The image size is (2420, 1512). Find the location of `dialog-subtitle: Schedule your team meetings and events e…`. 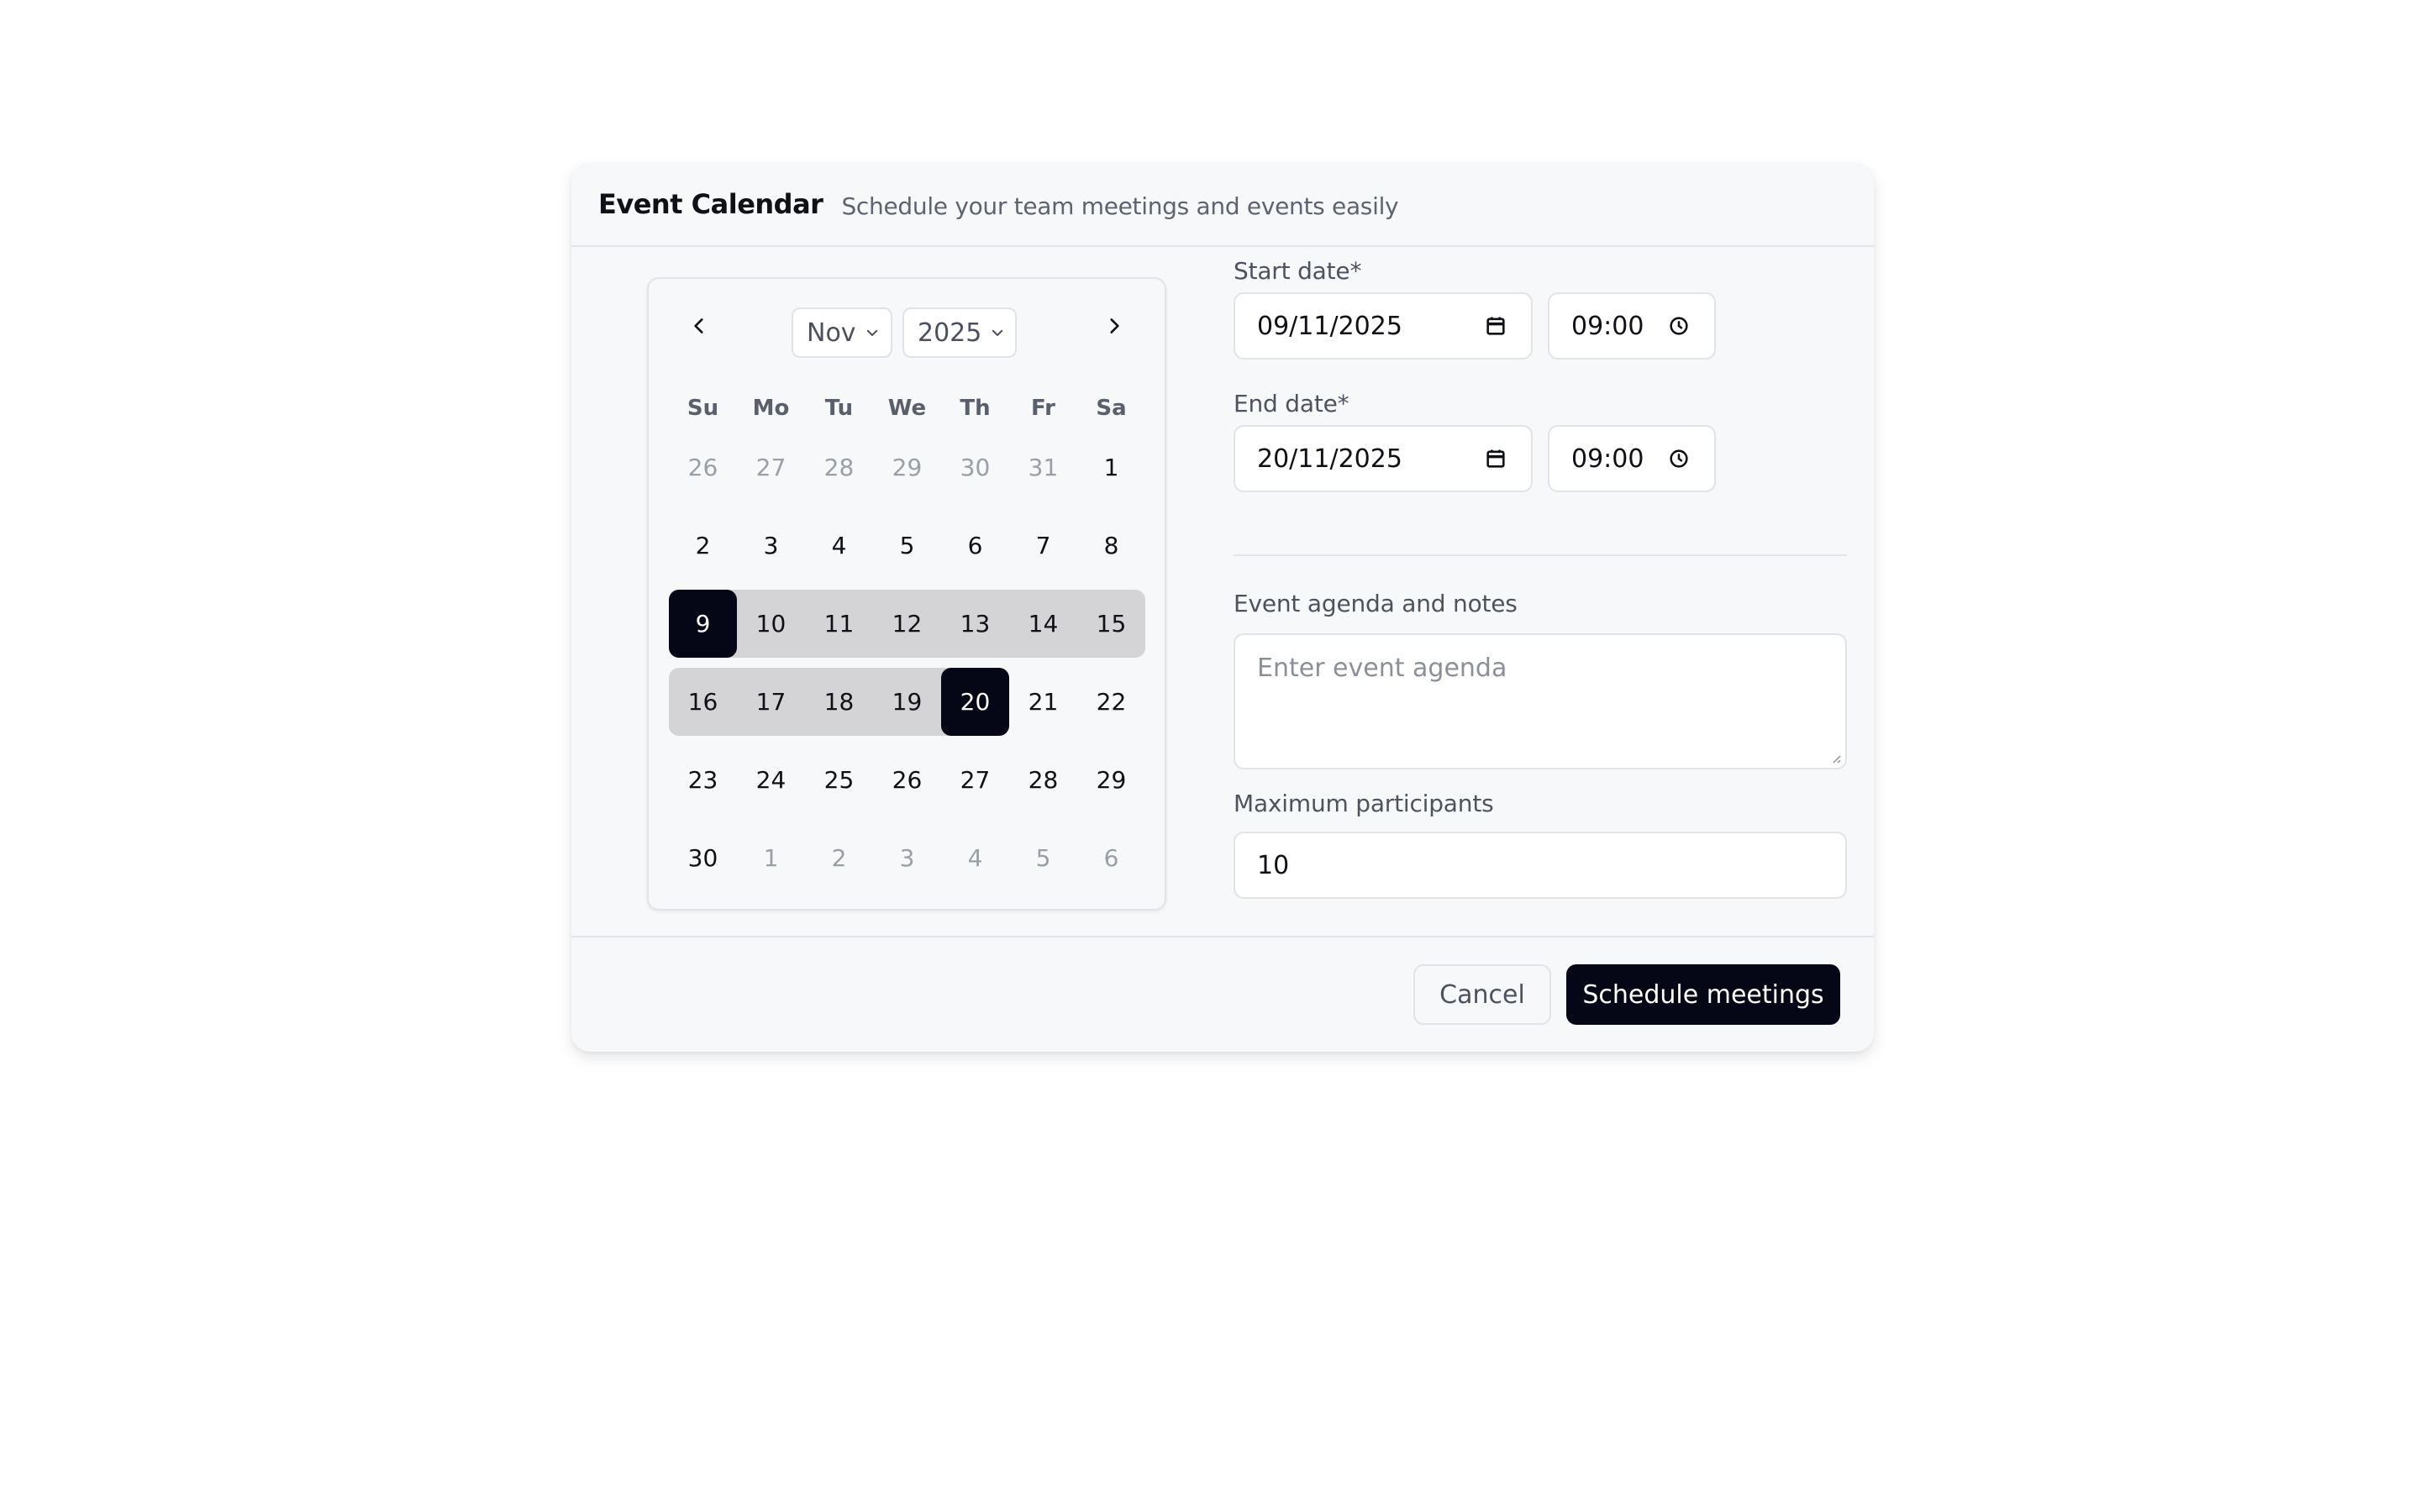

dialog-subtitle: Schedule your team meetings and events e… is located at coordinates (1120, 206).